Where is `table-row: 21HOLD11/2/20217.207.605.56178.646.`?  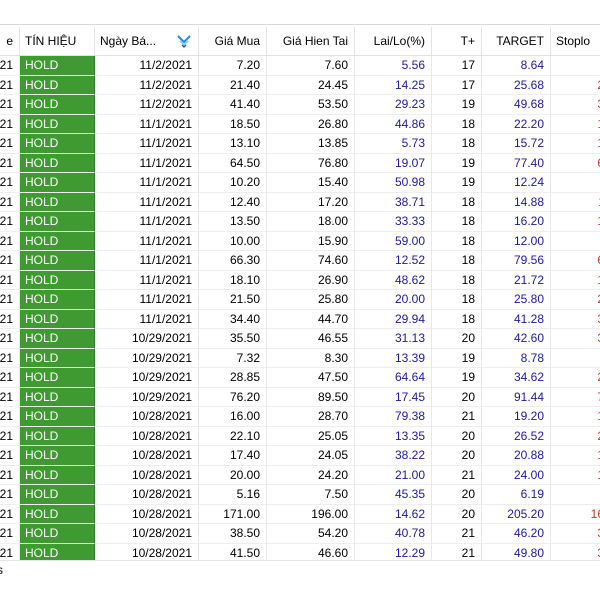 table-row: 21HOLD11/2/20217.207.605.56178.646. is located at coordinates (300, 66).